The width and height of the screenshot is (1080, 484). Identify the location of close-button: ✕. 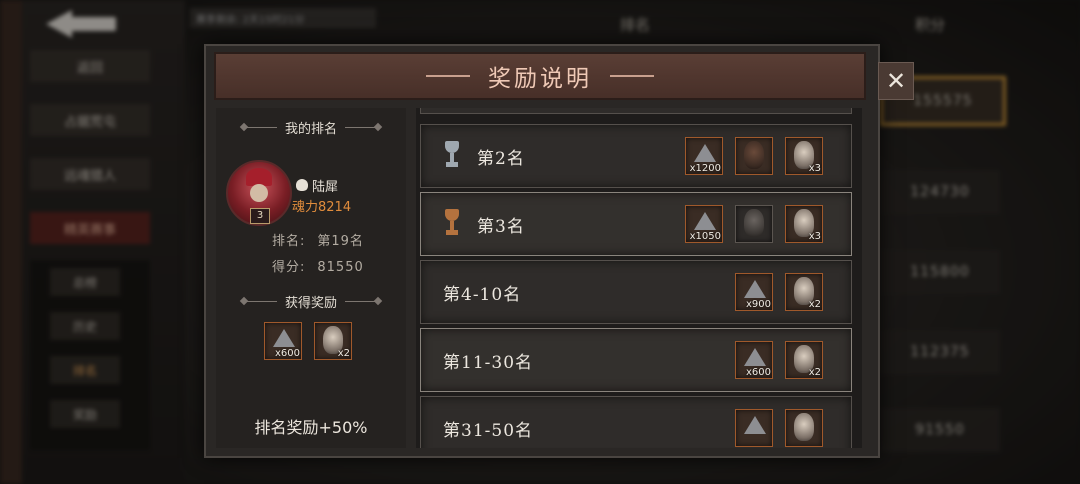
(896, 81).